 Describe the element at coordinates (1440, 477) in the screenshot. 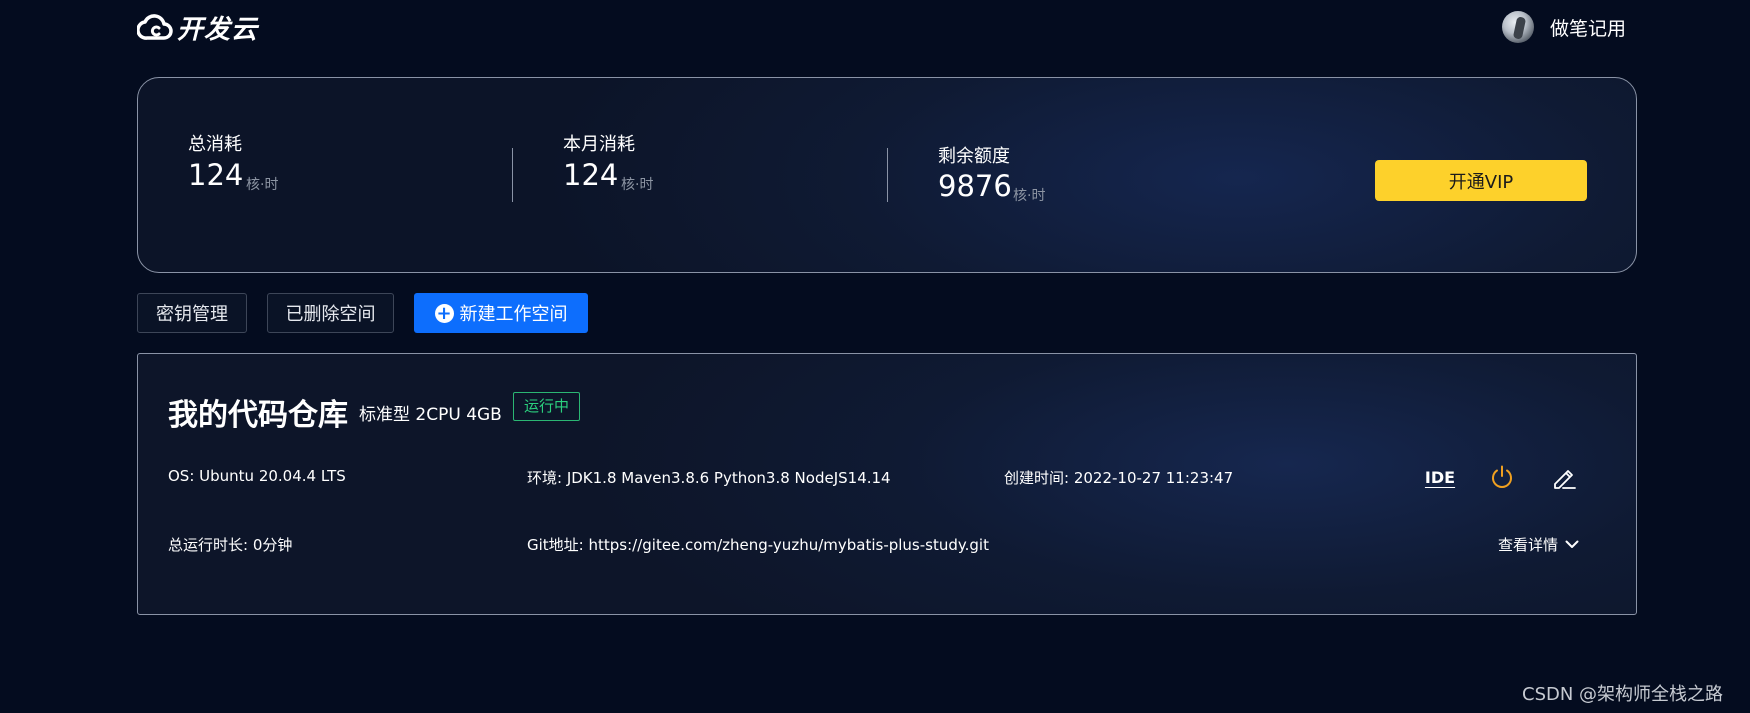

I see `ide-button: IDE` at that location.